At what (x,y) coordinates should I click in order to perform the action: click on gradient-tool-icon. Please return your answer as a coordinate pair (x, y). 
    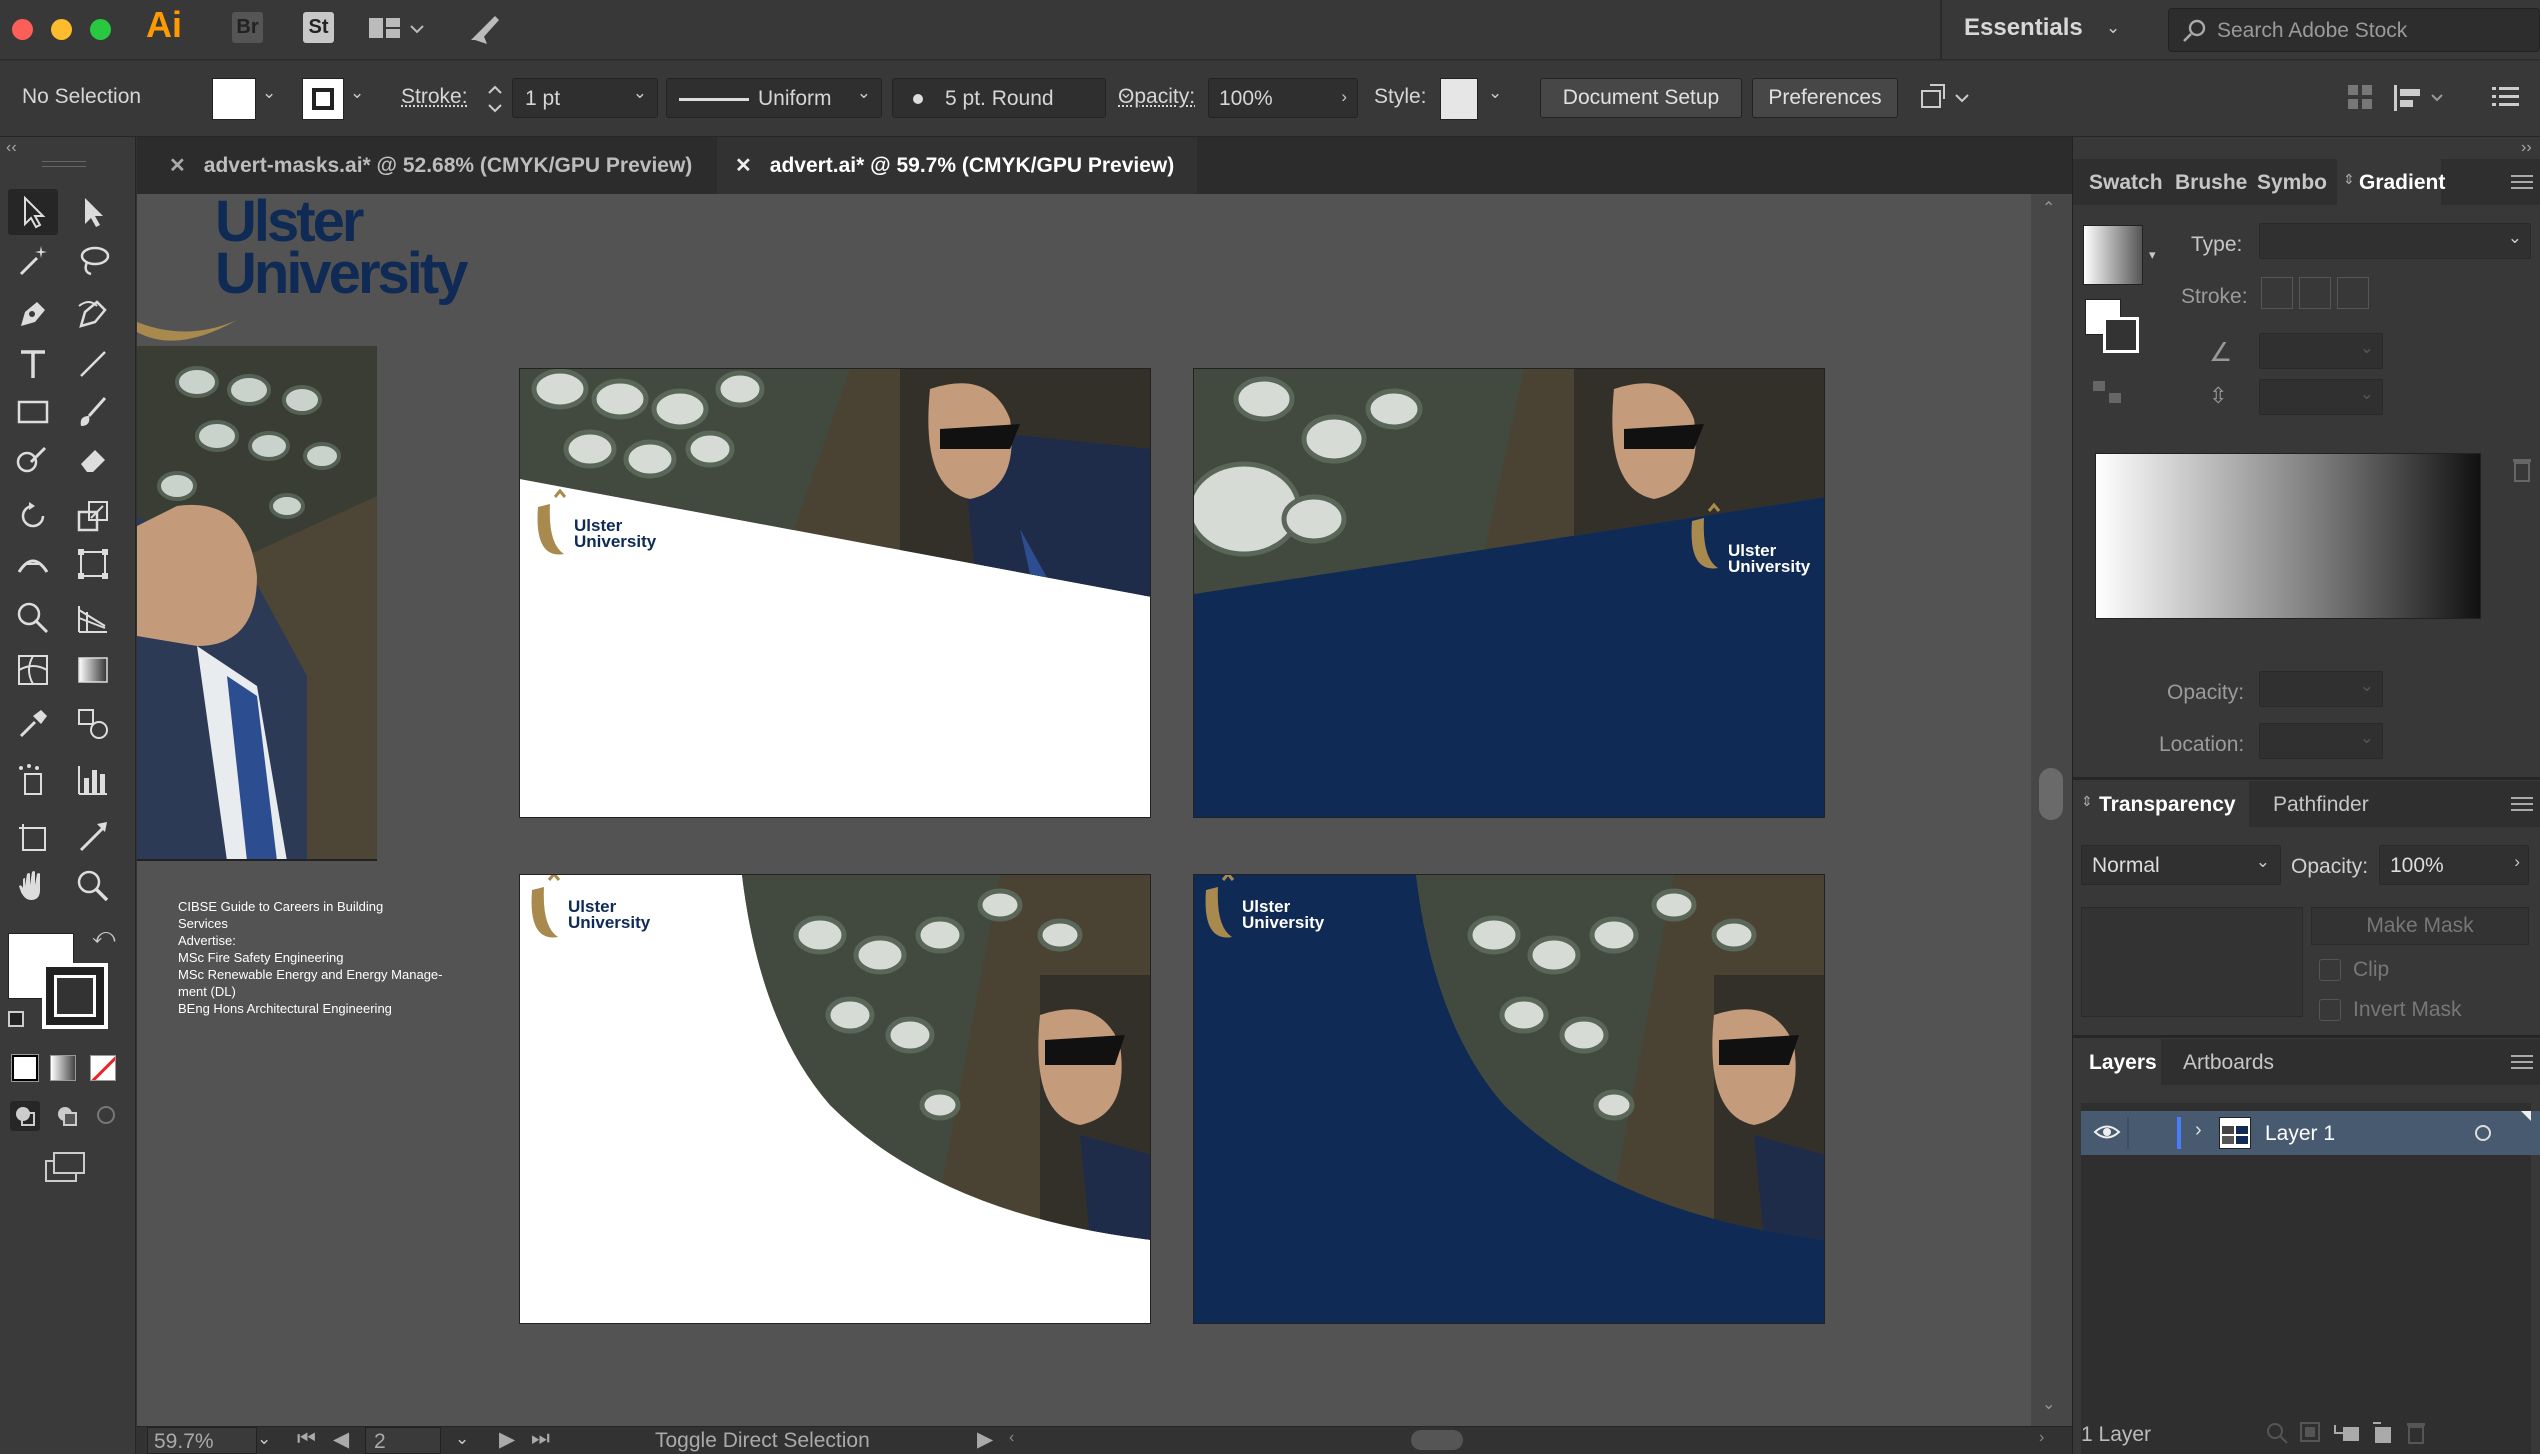
    Looking at the image, I should click on (93, 670).